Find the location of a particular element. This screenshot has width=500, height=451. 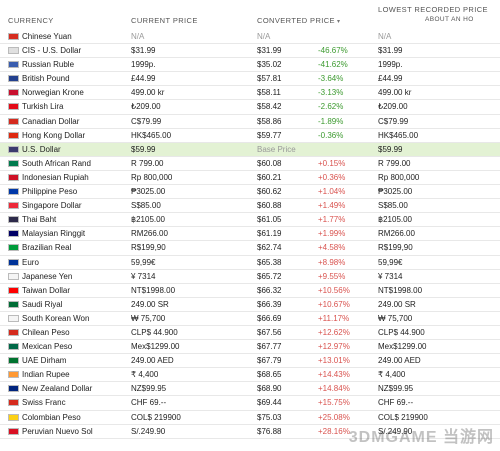

current-price: 249.00 SR is located at coordinates (150, 304).